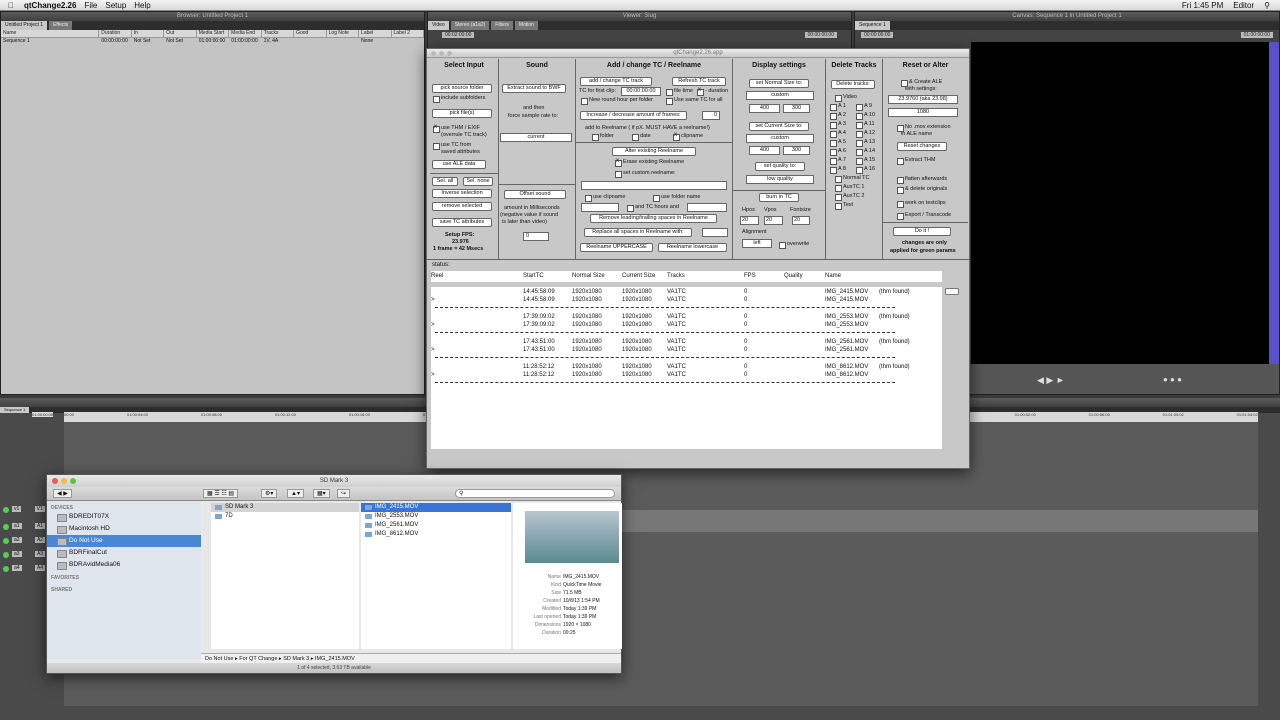  I want to click on reelname-lowercase-button: Reelname lowercase, so click(692, 247).